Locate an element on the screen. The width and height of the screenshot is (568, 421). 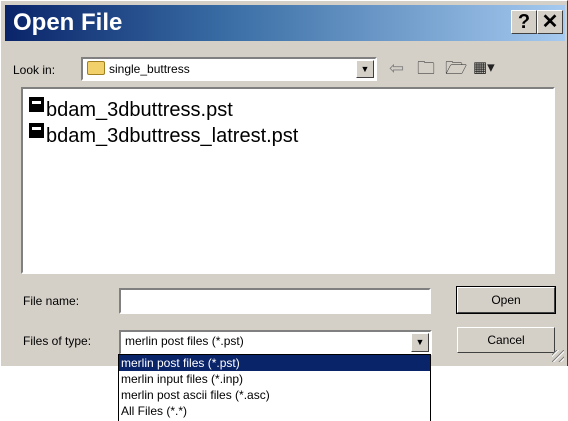
title-bar: Open File ? ✕ is located at coordinates (285, 23).